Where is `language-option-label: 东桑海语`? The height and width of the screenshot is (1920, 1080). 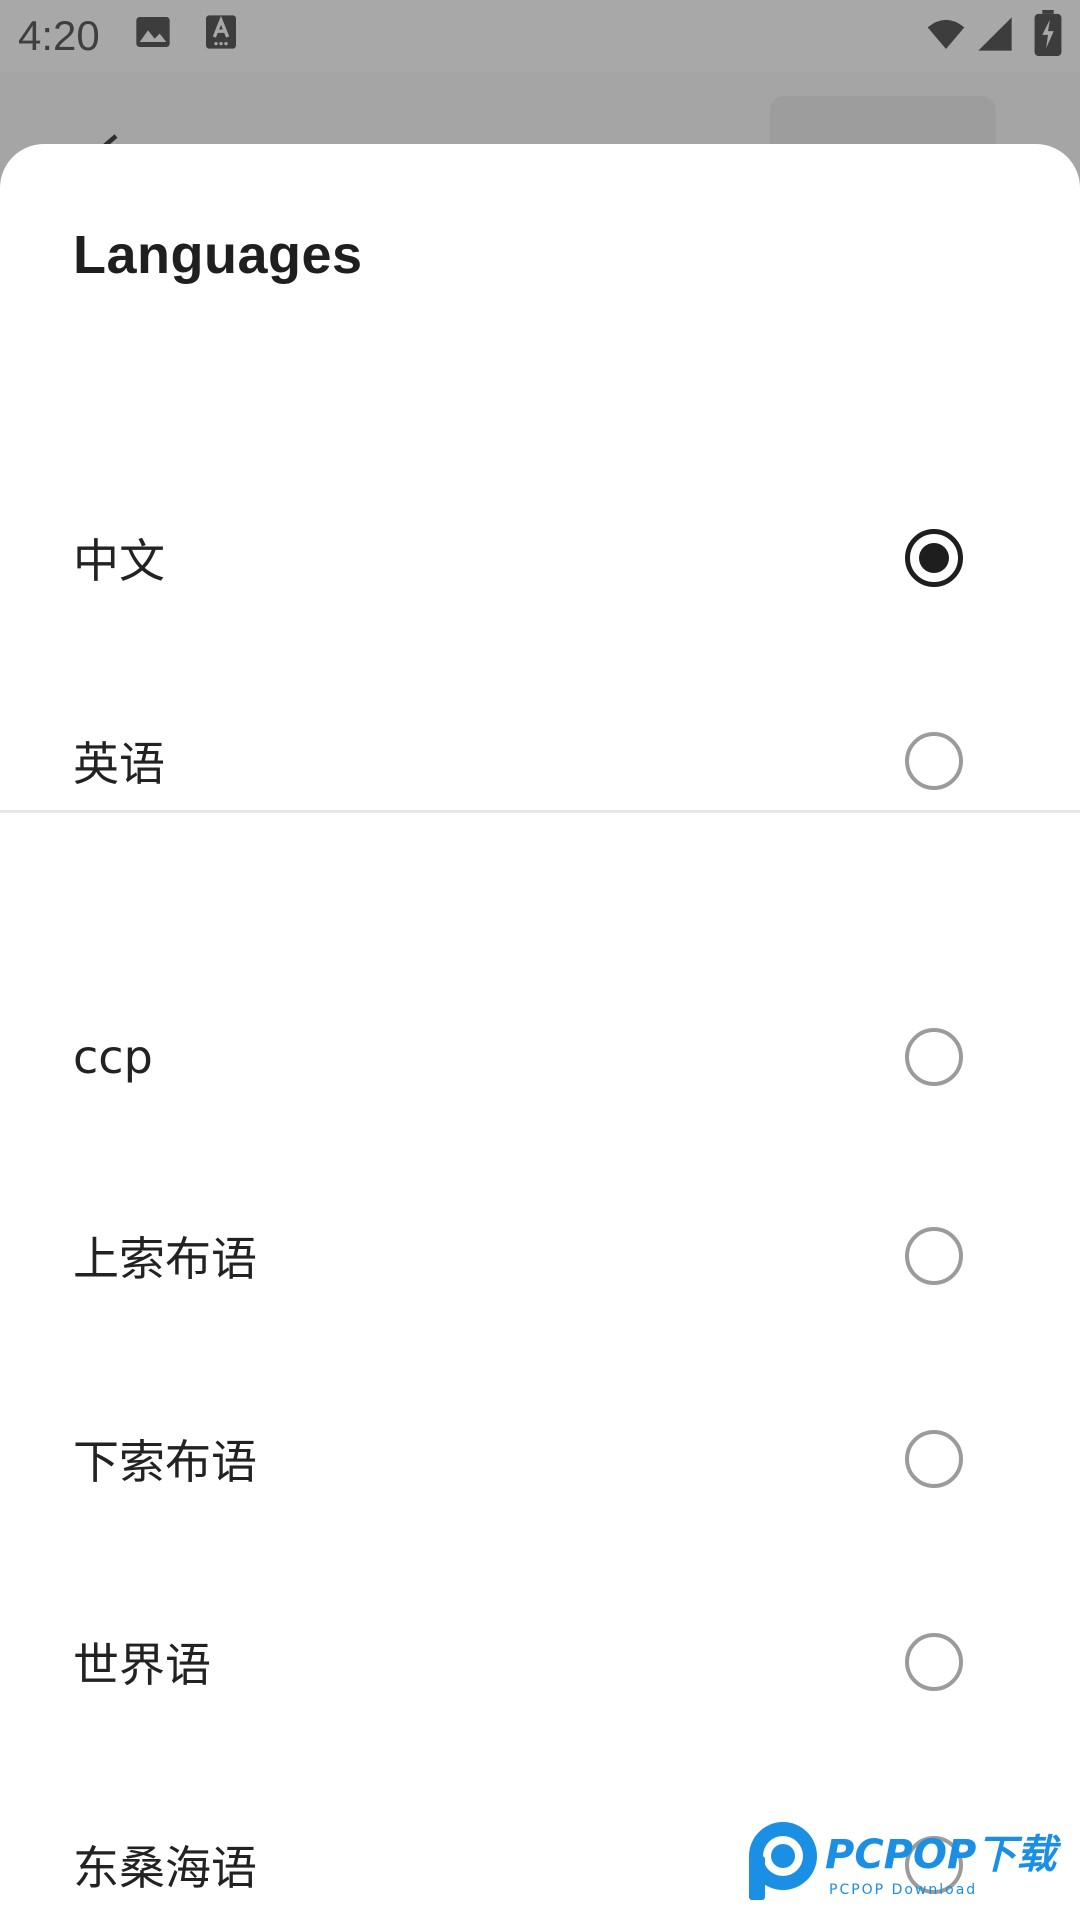
language-option-label: 东桑海语 is located at coordinates (165, 1868).